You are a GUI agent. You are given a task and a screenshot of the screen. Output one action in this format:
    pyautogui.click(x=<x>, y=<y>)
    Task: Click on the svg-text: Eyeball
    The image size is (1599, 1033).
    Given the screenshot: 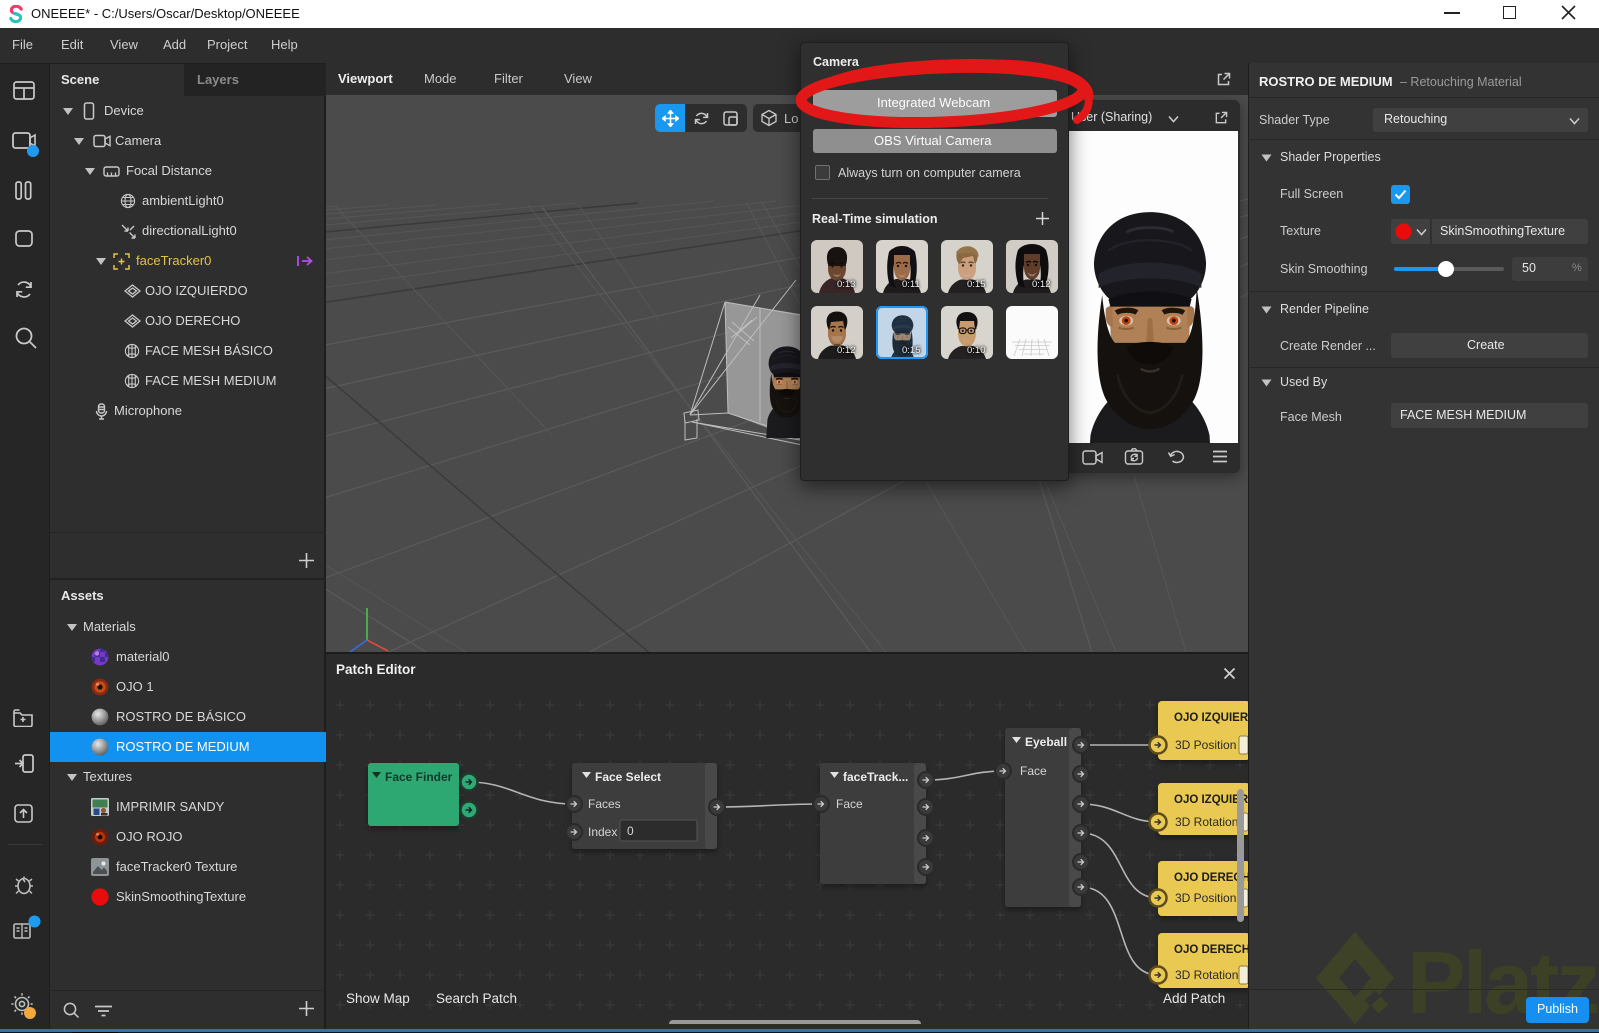 What is the action you would take?
    pyautogui.click(x=1046, y=742)
    